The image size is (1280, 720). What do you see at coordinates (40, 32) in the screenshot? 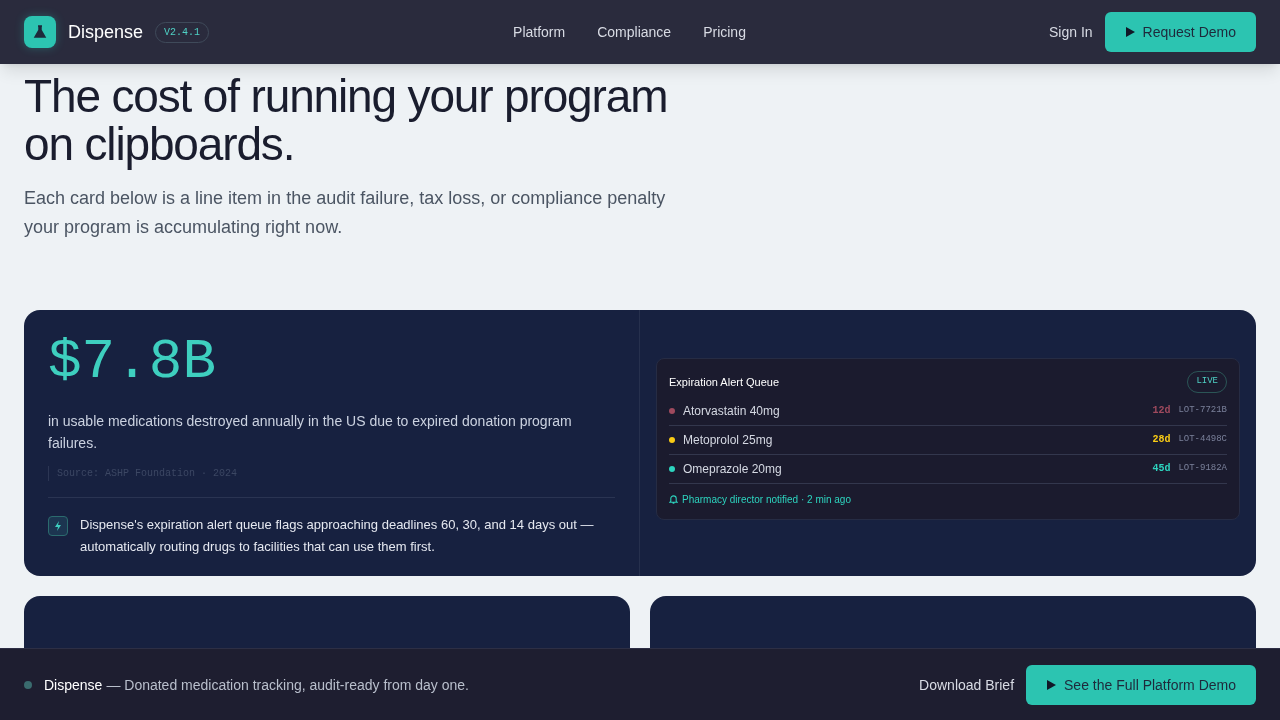
I see `logo-icon` at bounding box center [40, 32].